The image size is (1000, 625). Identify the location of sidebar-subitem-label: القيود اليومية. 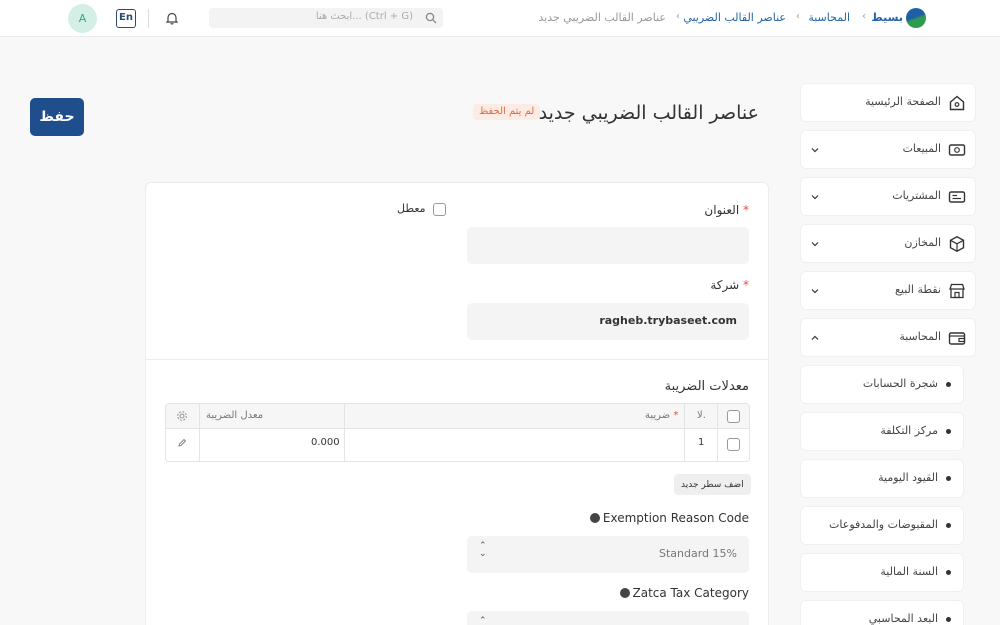
(908, 477).